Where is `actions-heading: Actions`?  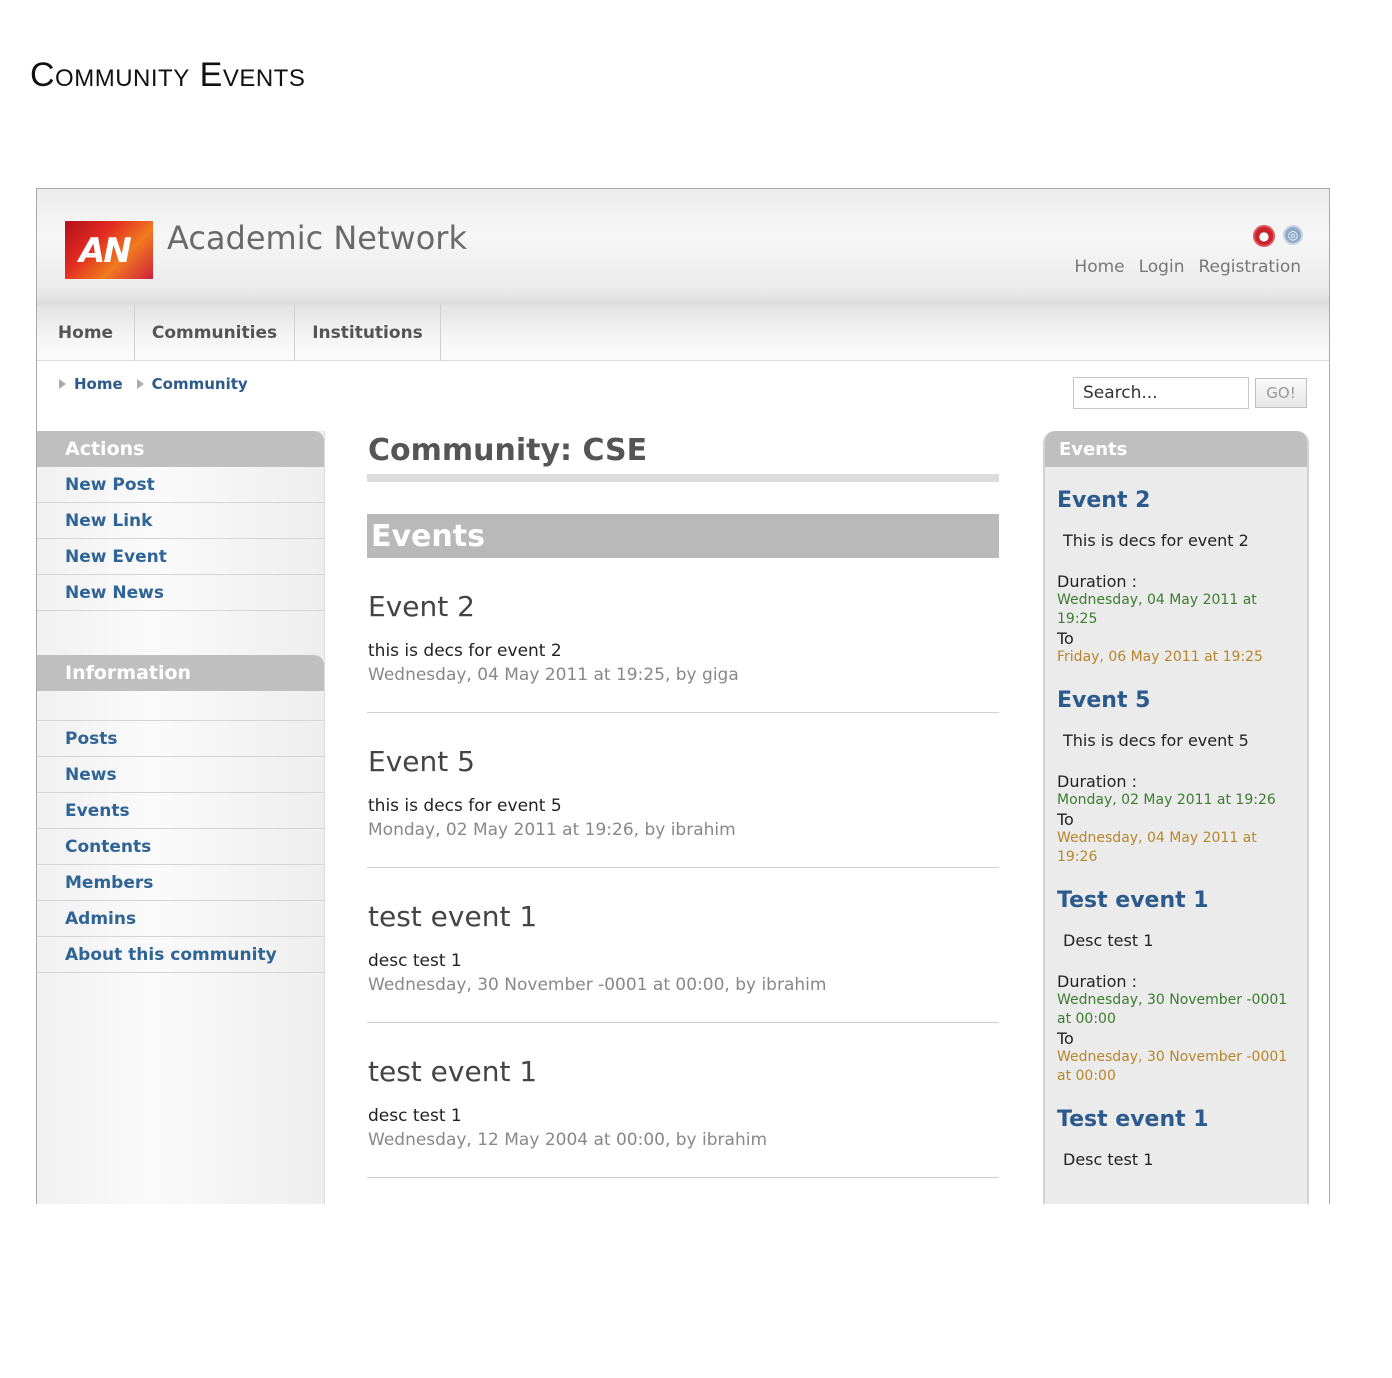
actions-heading: Actions is located at coordinates (180, 449).